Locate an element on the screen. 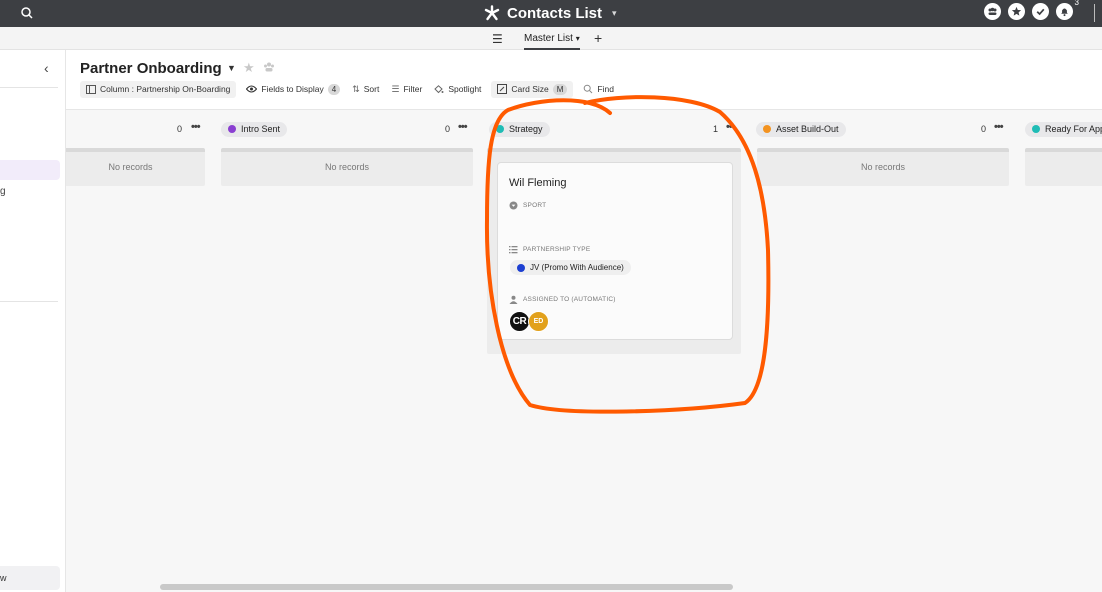 The width and height of the screenshot is (1102, 592). add-view-button: + is located at coordinates (598, 38).